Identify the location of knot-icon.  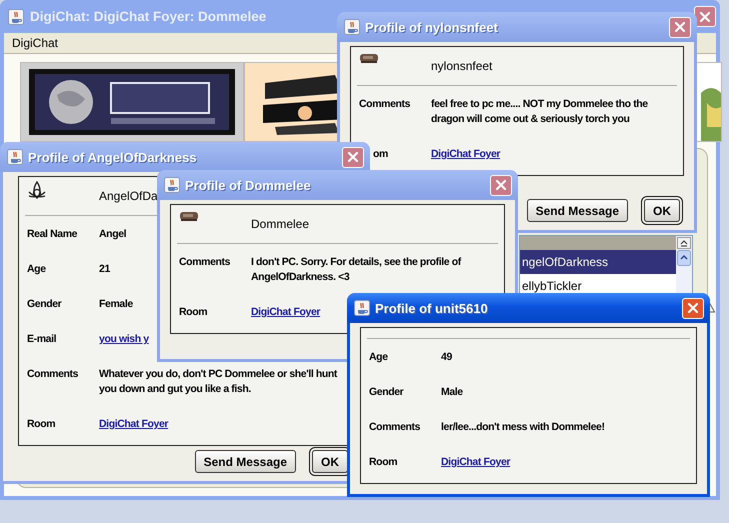
(37, 190).